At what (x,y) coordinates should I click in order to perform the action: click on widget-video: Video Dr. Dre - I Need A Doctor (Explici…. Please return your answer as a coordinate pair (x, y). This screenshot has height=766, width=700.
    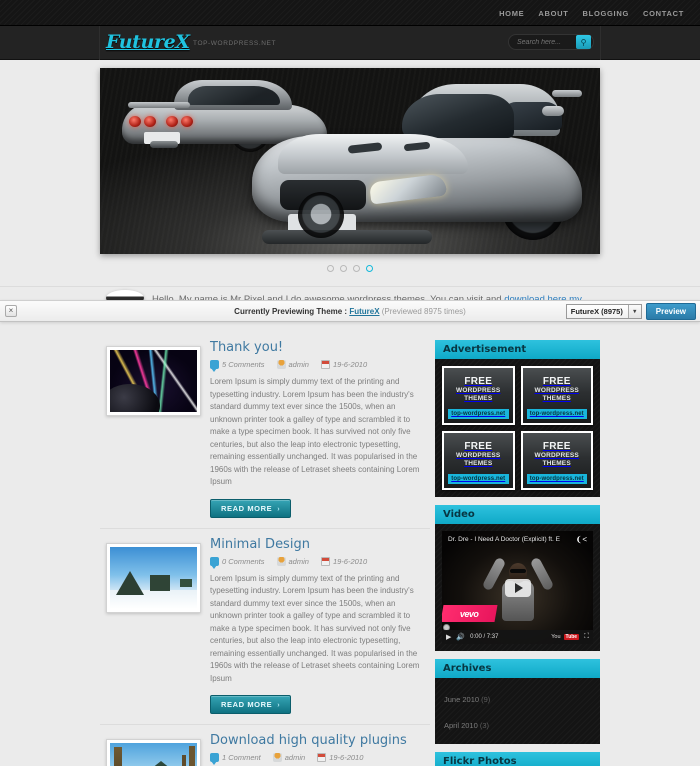
    Looking at the image, I should click on (517, 578).